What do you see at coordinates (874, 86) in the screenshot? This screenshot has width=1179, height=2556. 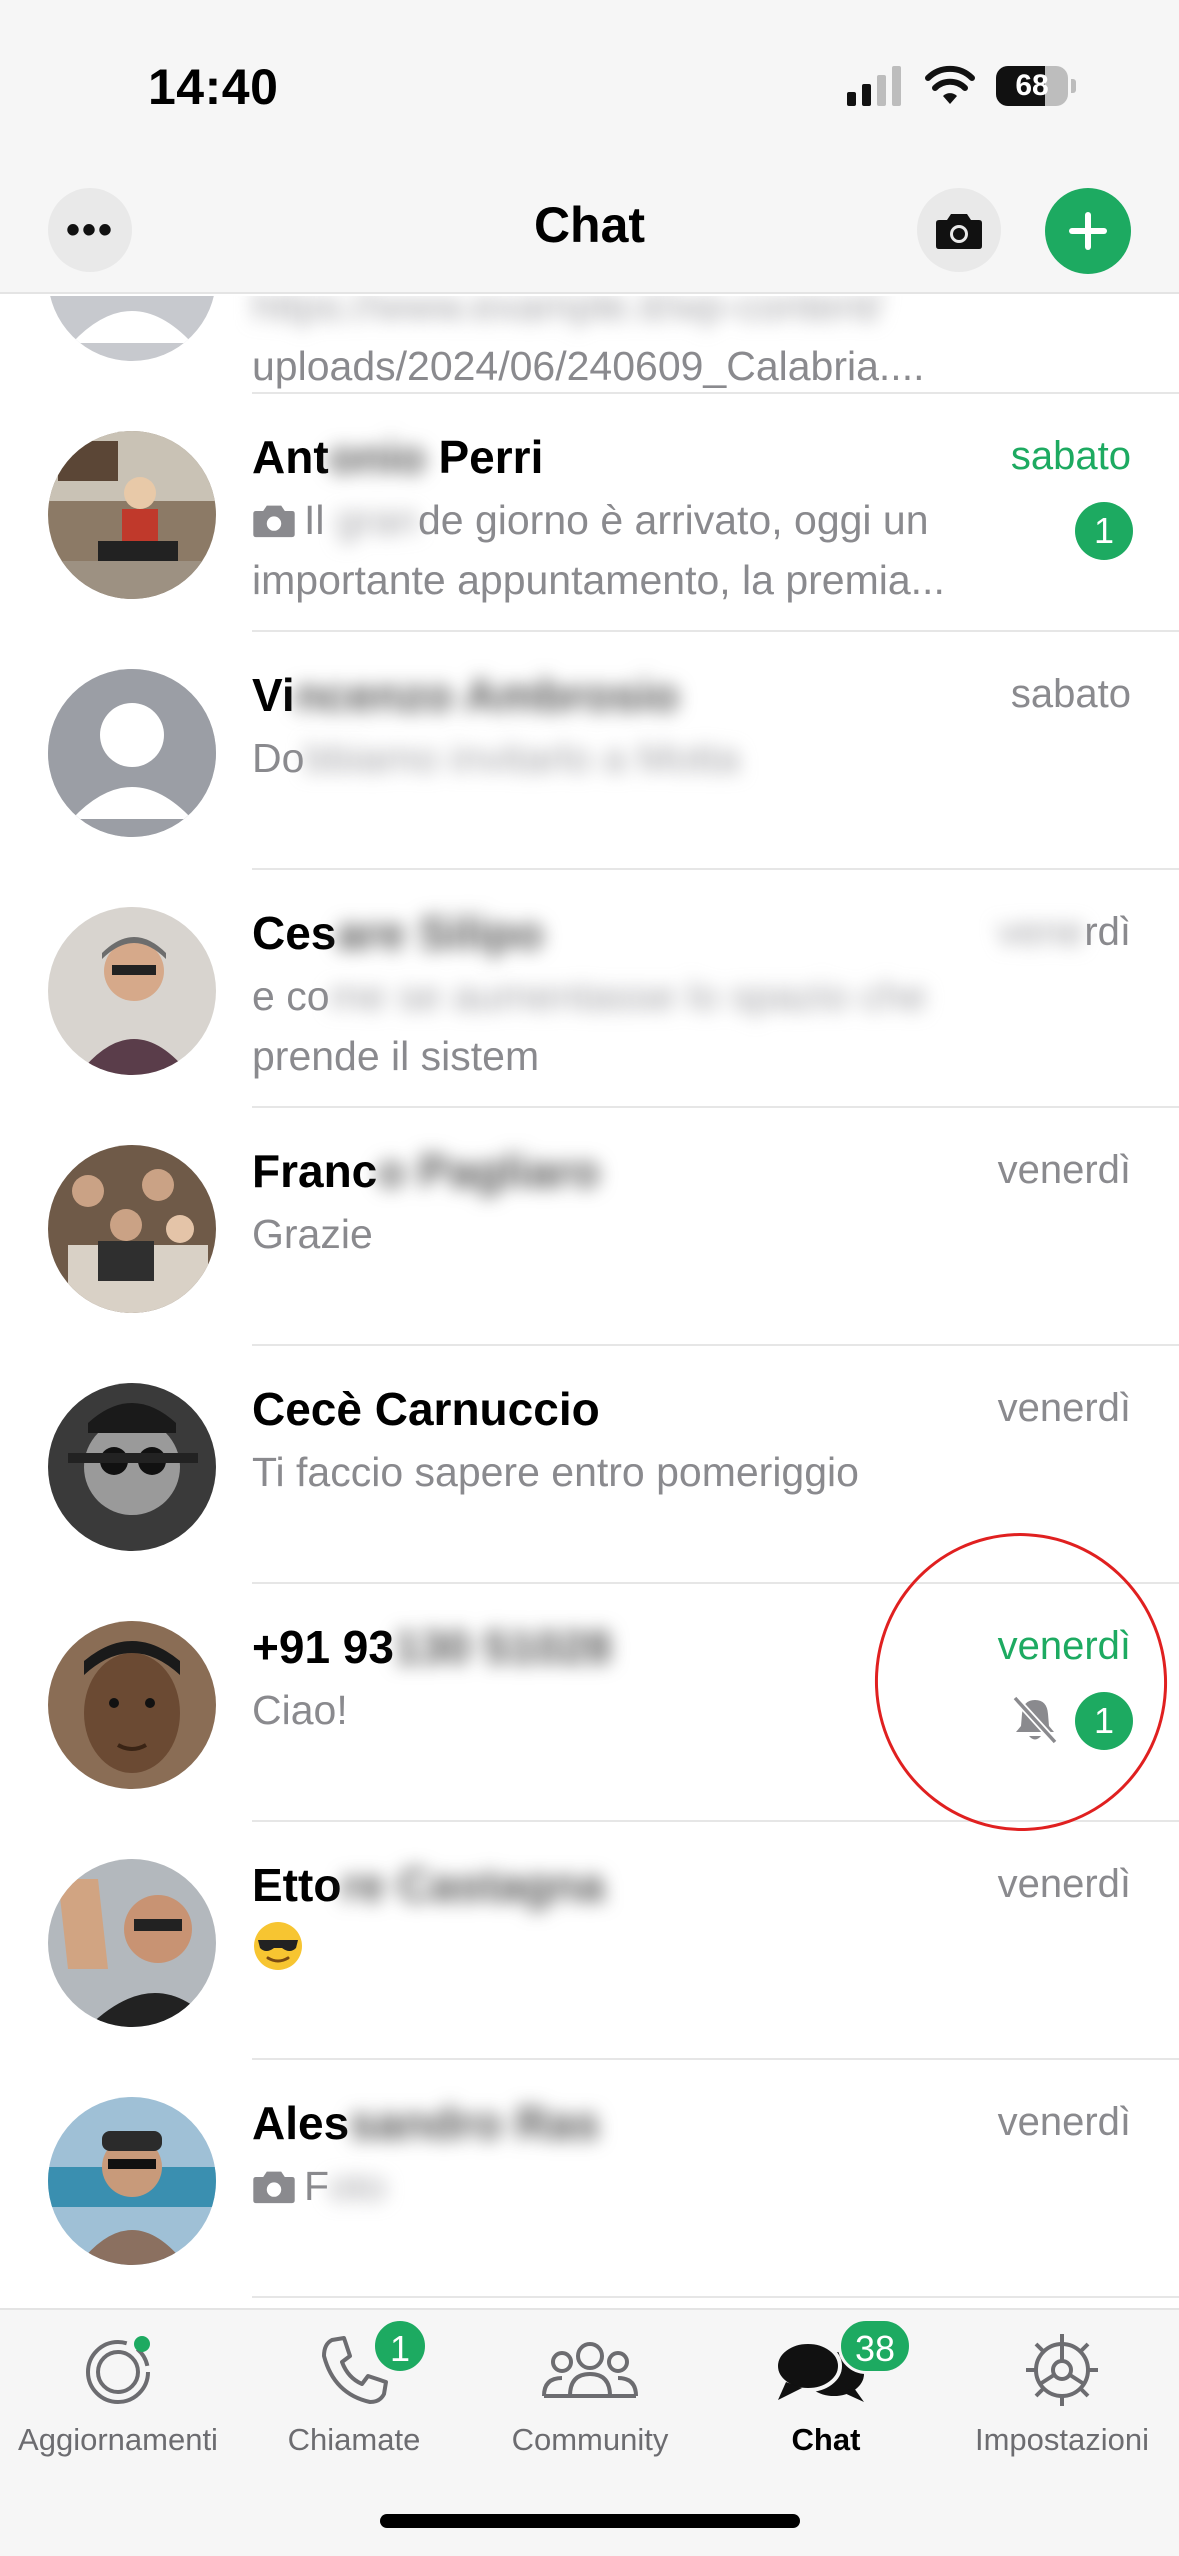 I see `cellular-signal-icon` at bounding box center [874, 86].